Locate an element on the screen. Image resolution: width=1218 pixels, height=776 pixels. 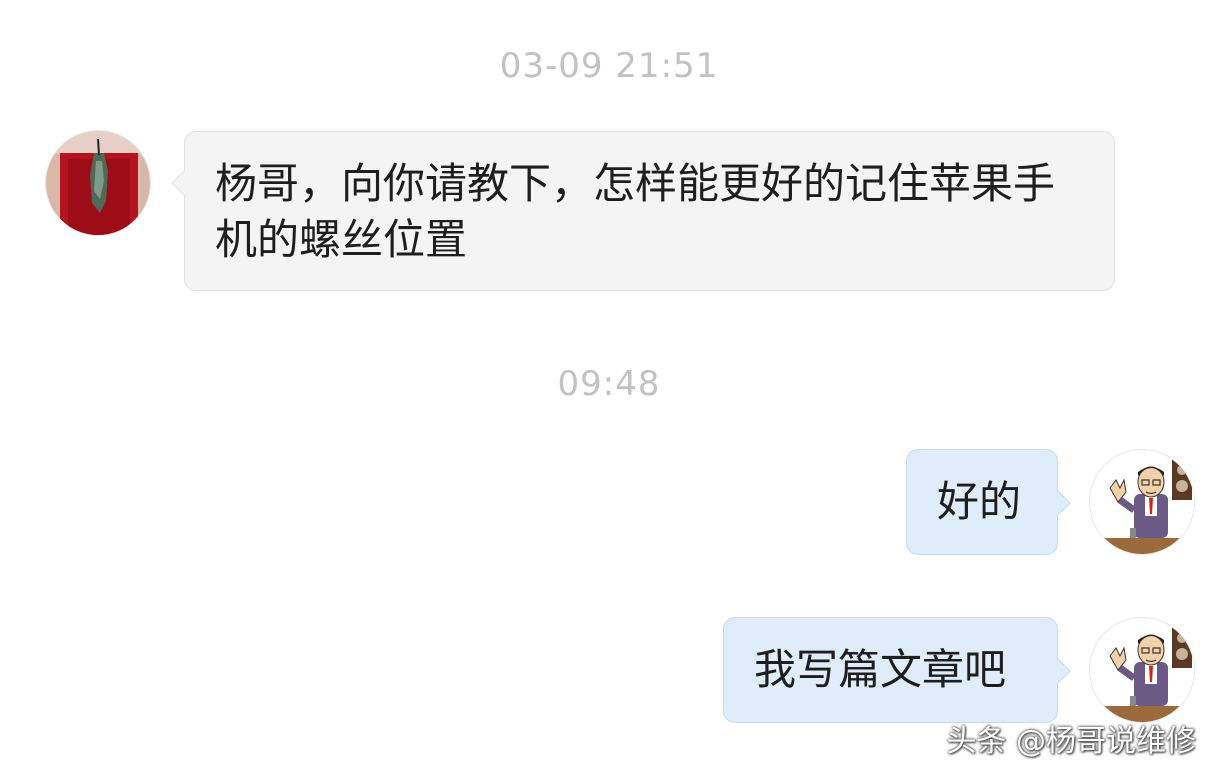
outgoing-message-bubble: 好的 is located at coordinates (988, 502).